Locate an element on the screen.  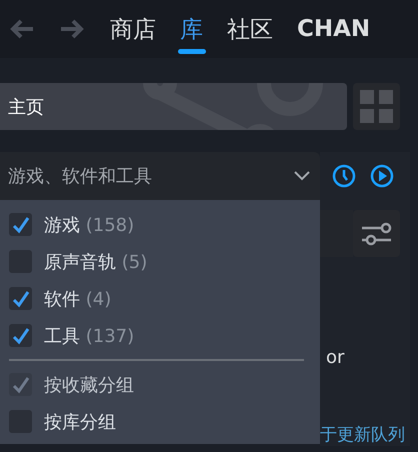
sliders-icon is located at coordinates (376, 234).